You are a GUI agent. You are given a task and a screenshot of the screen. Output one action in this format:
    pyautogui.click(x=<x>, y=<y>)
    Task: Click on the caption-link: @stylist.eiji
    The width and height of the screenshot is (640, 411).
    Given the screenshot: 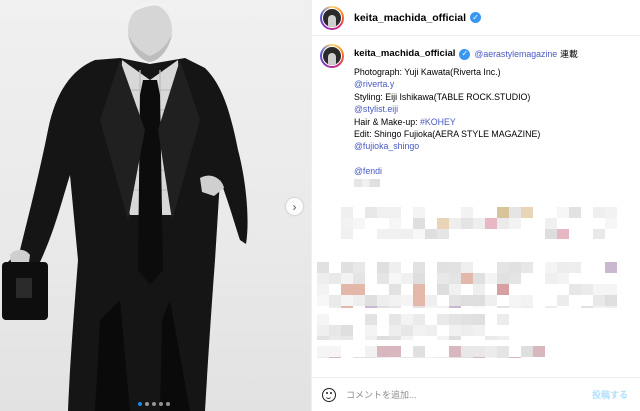 What is the action you would take?
    pyautogui.click(x=466, y=109)
    